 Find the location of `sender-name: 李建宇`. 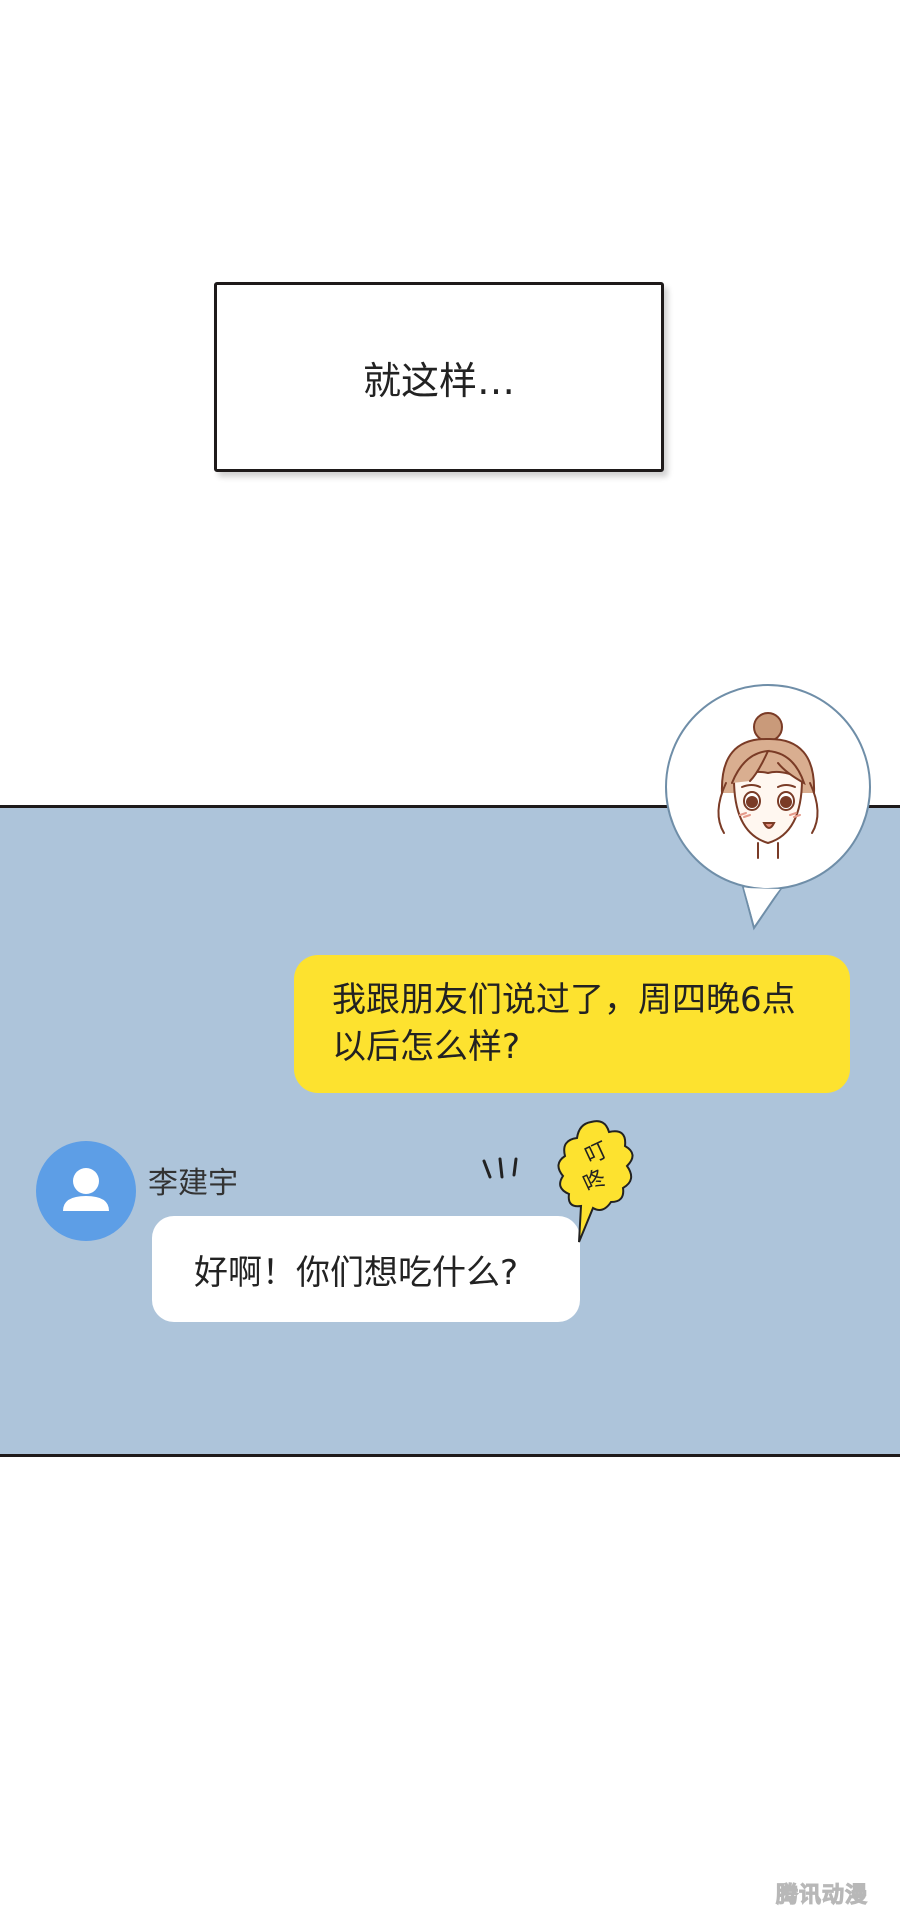

sender-name: 李建宇 is located at coordinates (193, 1183).